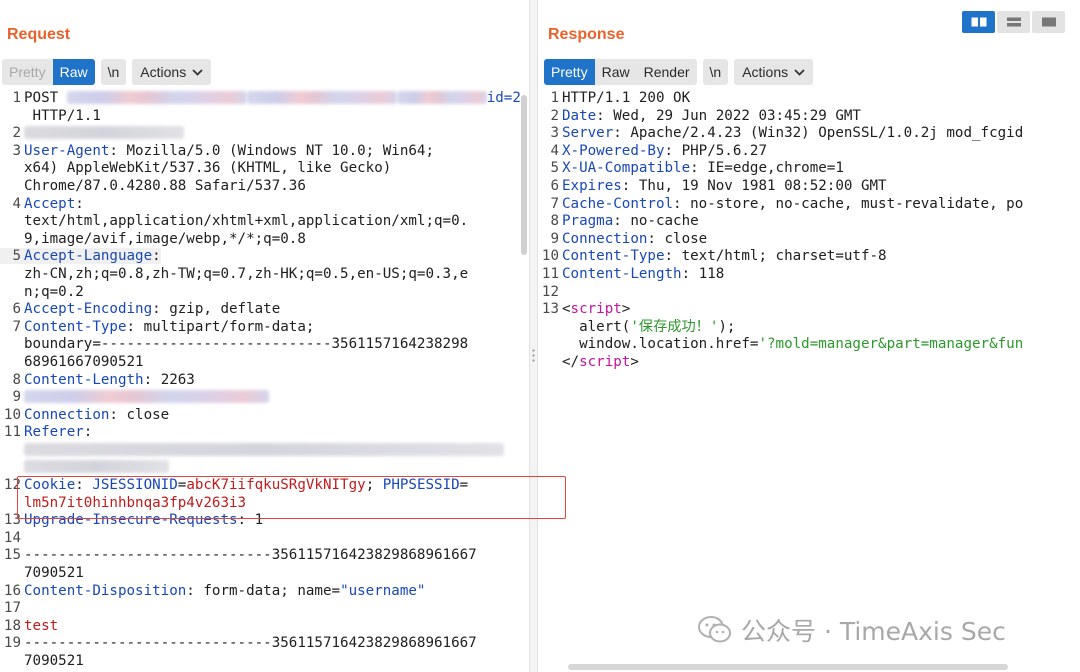 The height and width of the screenshot is (672, 1080). I want to click on layout-stacked-button, so click(1013, 22).